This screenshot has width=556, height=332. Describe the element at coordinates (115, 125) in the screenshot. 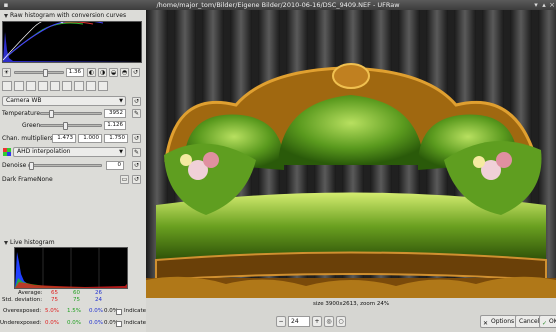

I see `green-input: 1.126` at that location.